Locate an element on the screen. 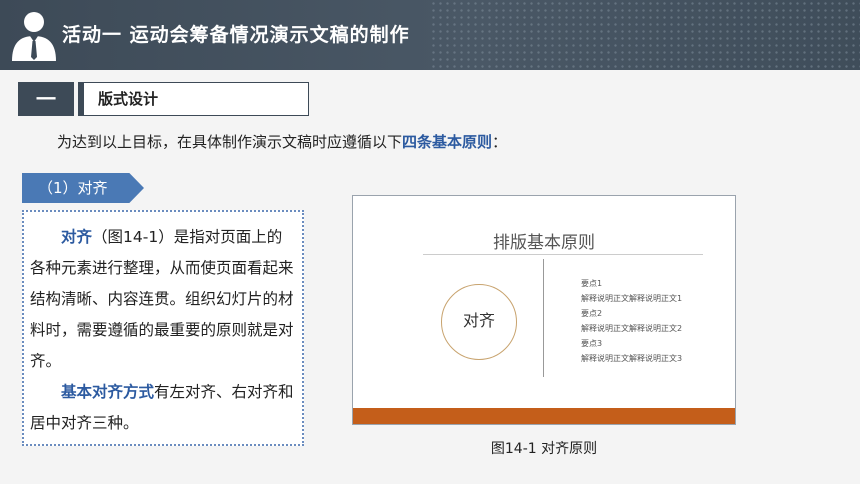 The image size is (860, 484). intro-sentence: 为达到以上目标，在具体制作演示文稿时应遵循以下四条基本原则： is located at coordinates (282, 141).